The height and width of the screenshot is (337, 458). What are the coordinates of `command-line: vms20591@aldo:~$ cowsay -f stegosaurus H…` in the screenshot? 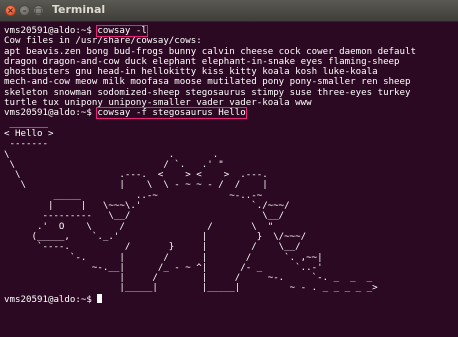 It's located at (231, 113).